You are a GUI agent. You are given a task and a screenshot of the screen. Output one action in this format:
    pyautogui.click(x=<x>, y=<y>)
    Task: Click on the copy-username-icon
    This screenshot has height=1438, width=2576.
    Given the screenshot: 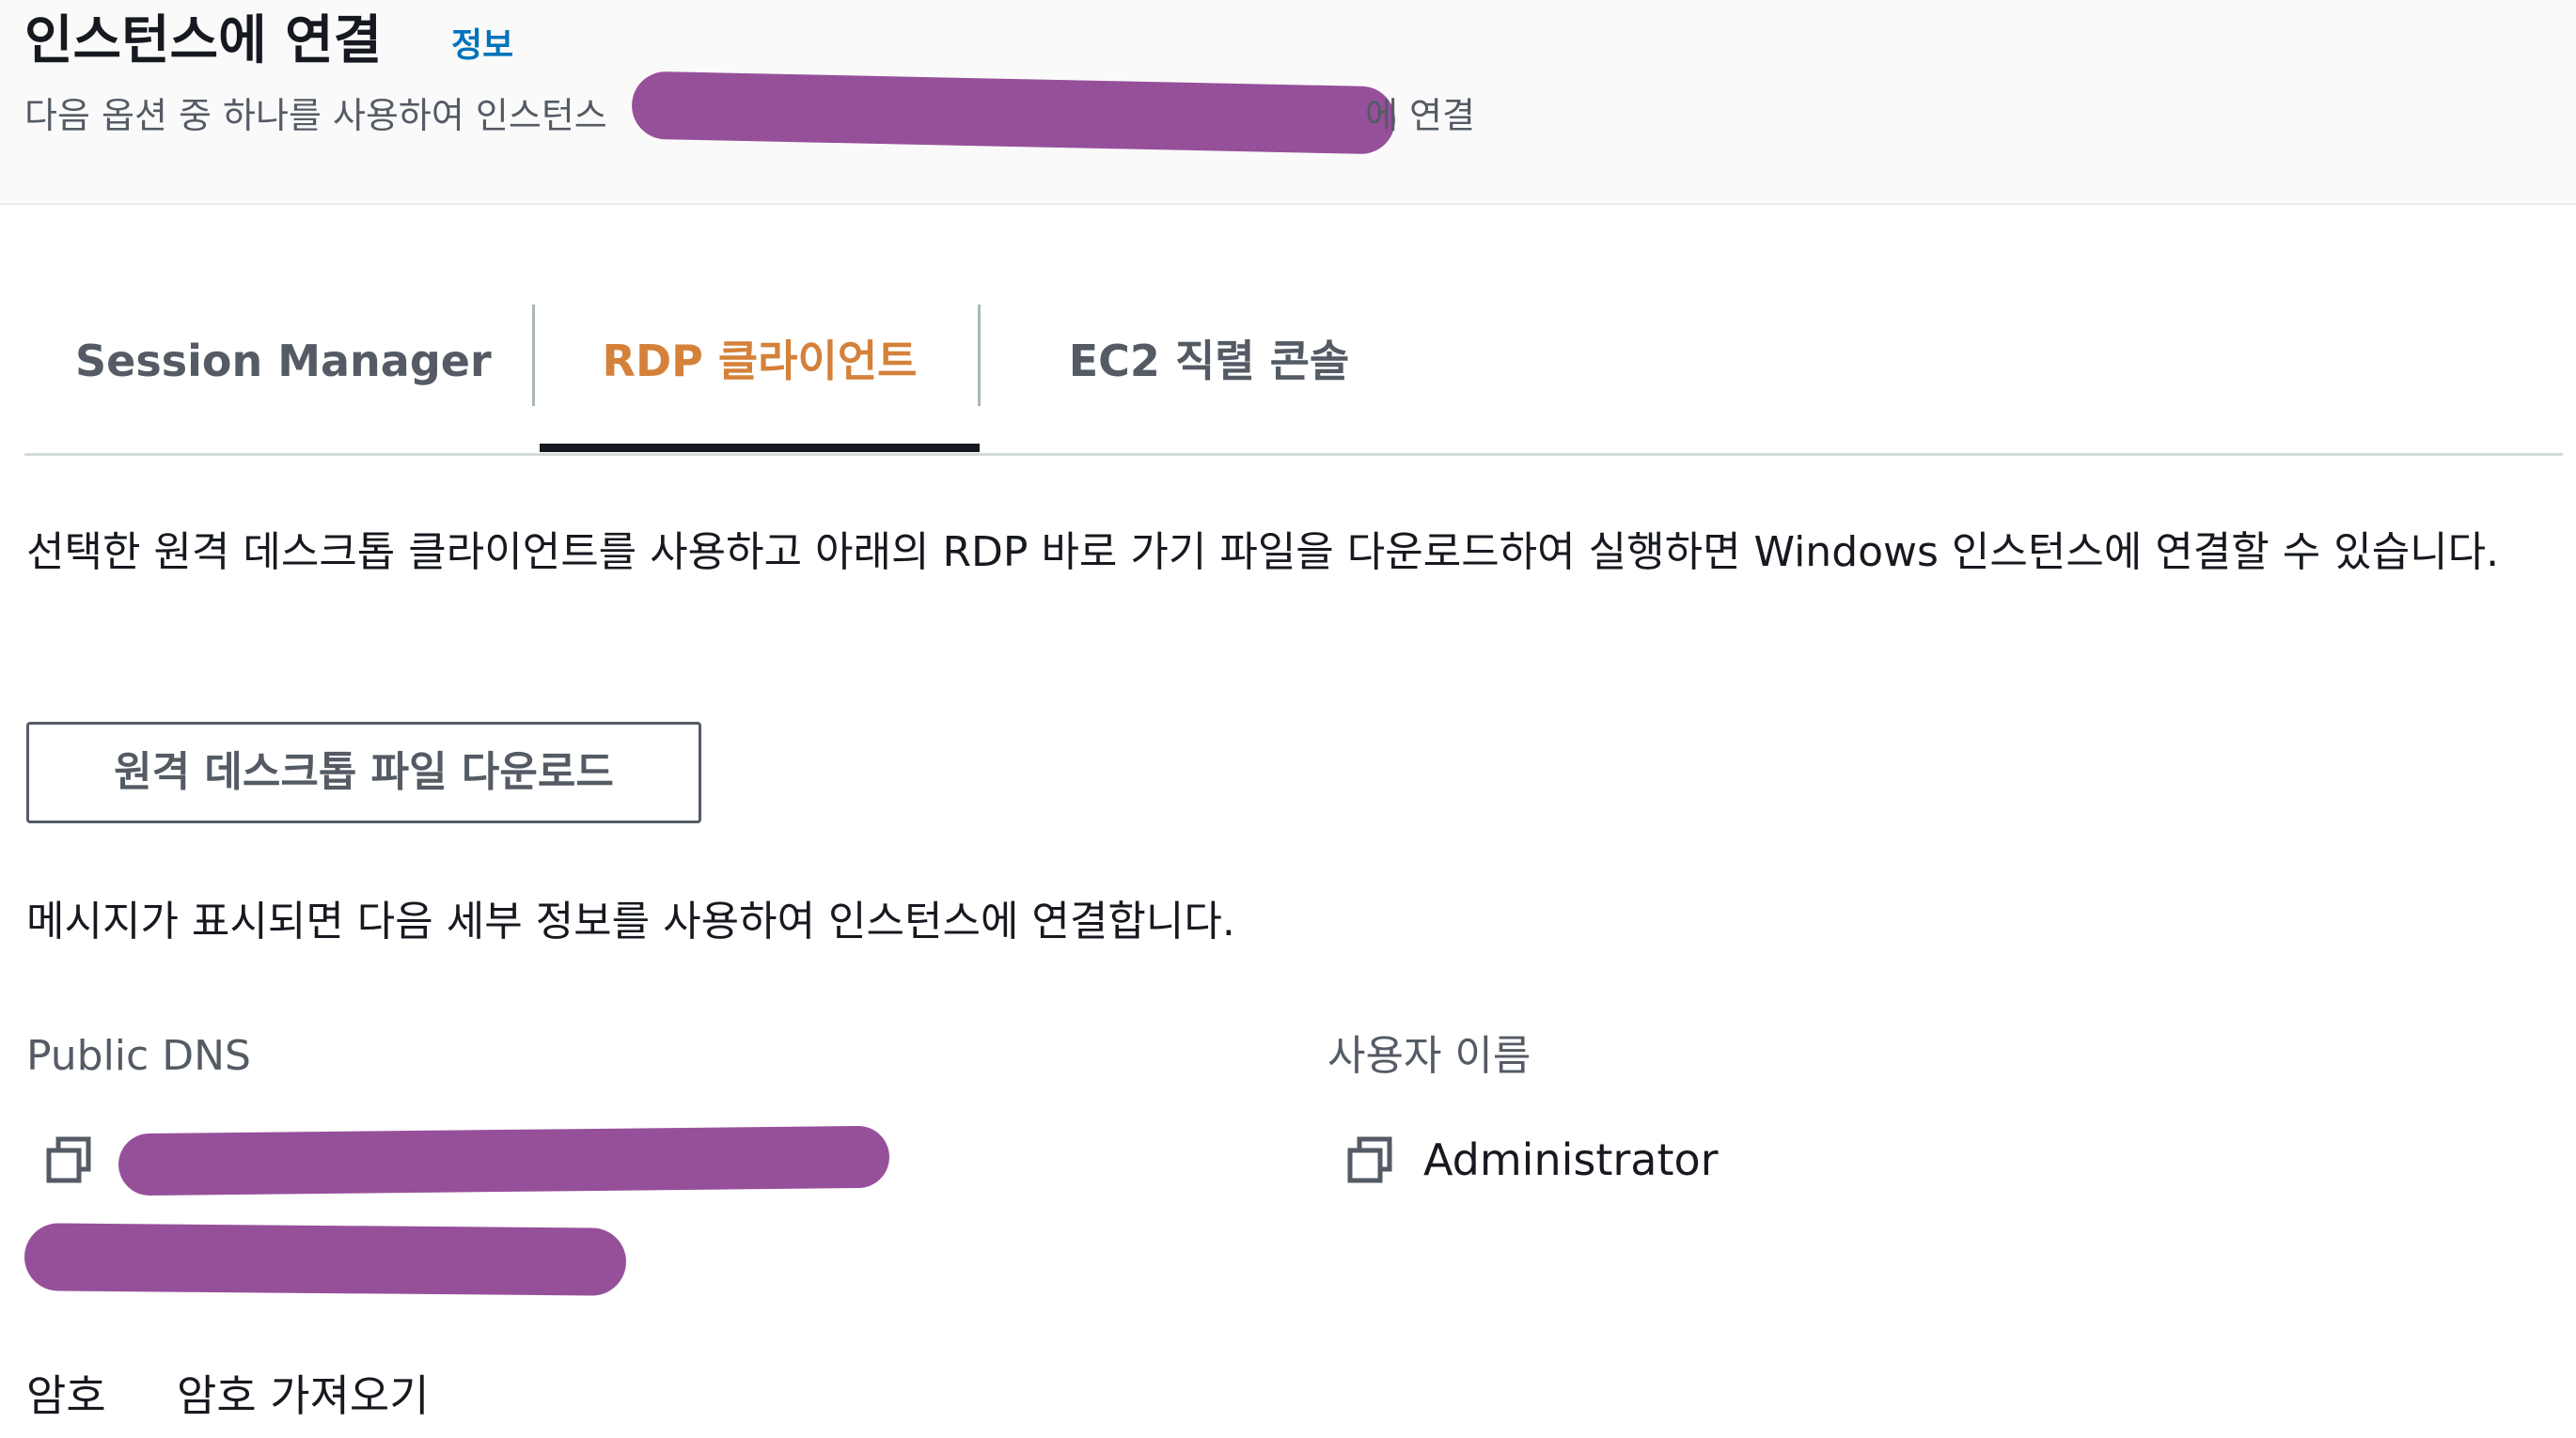 What is the action you would take?
    pyautogui.click(x=1371, y=1159)
    